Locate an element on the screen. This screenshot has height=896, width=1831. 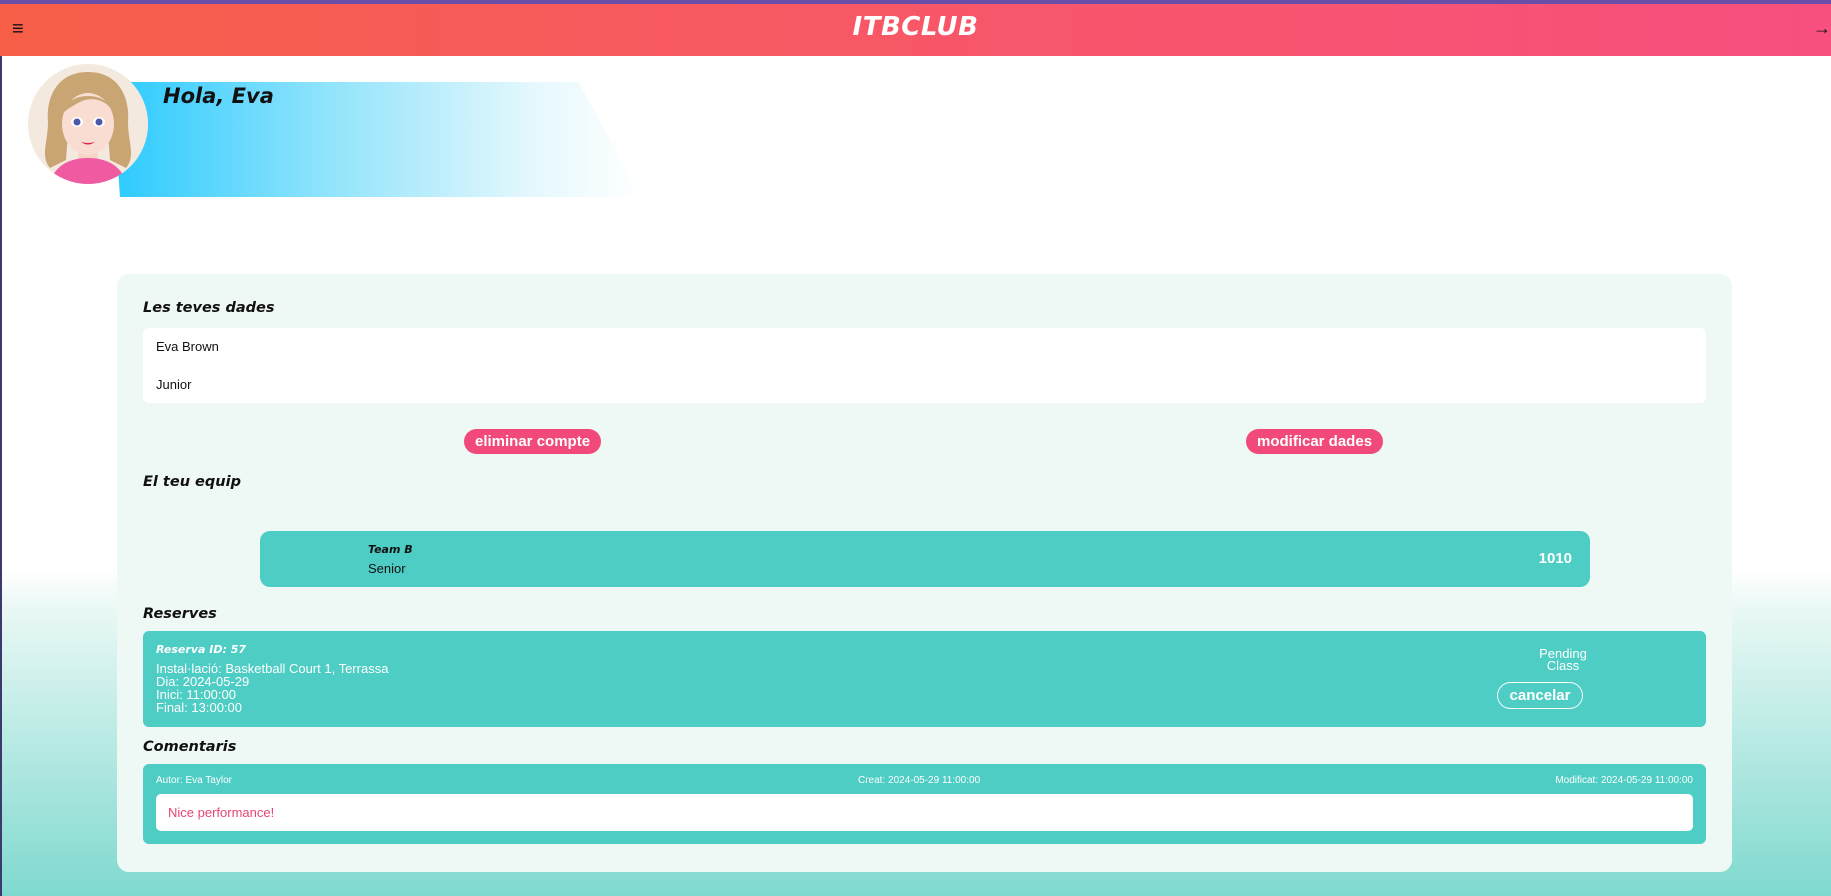
team-section-title: El teu equip is located at coordinates (192, 482).